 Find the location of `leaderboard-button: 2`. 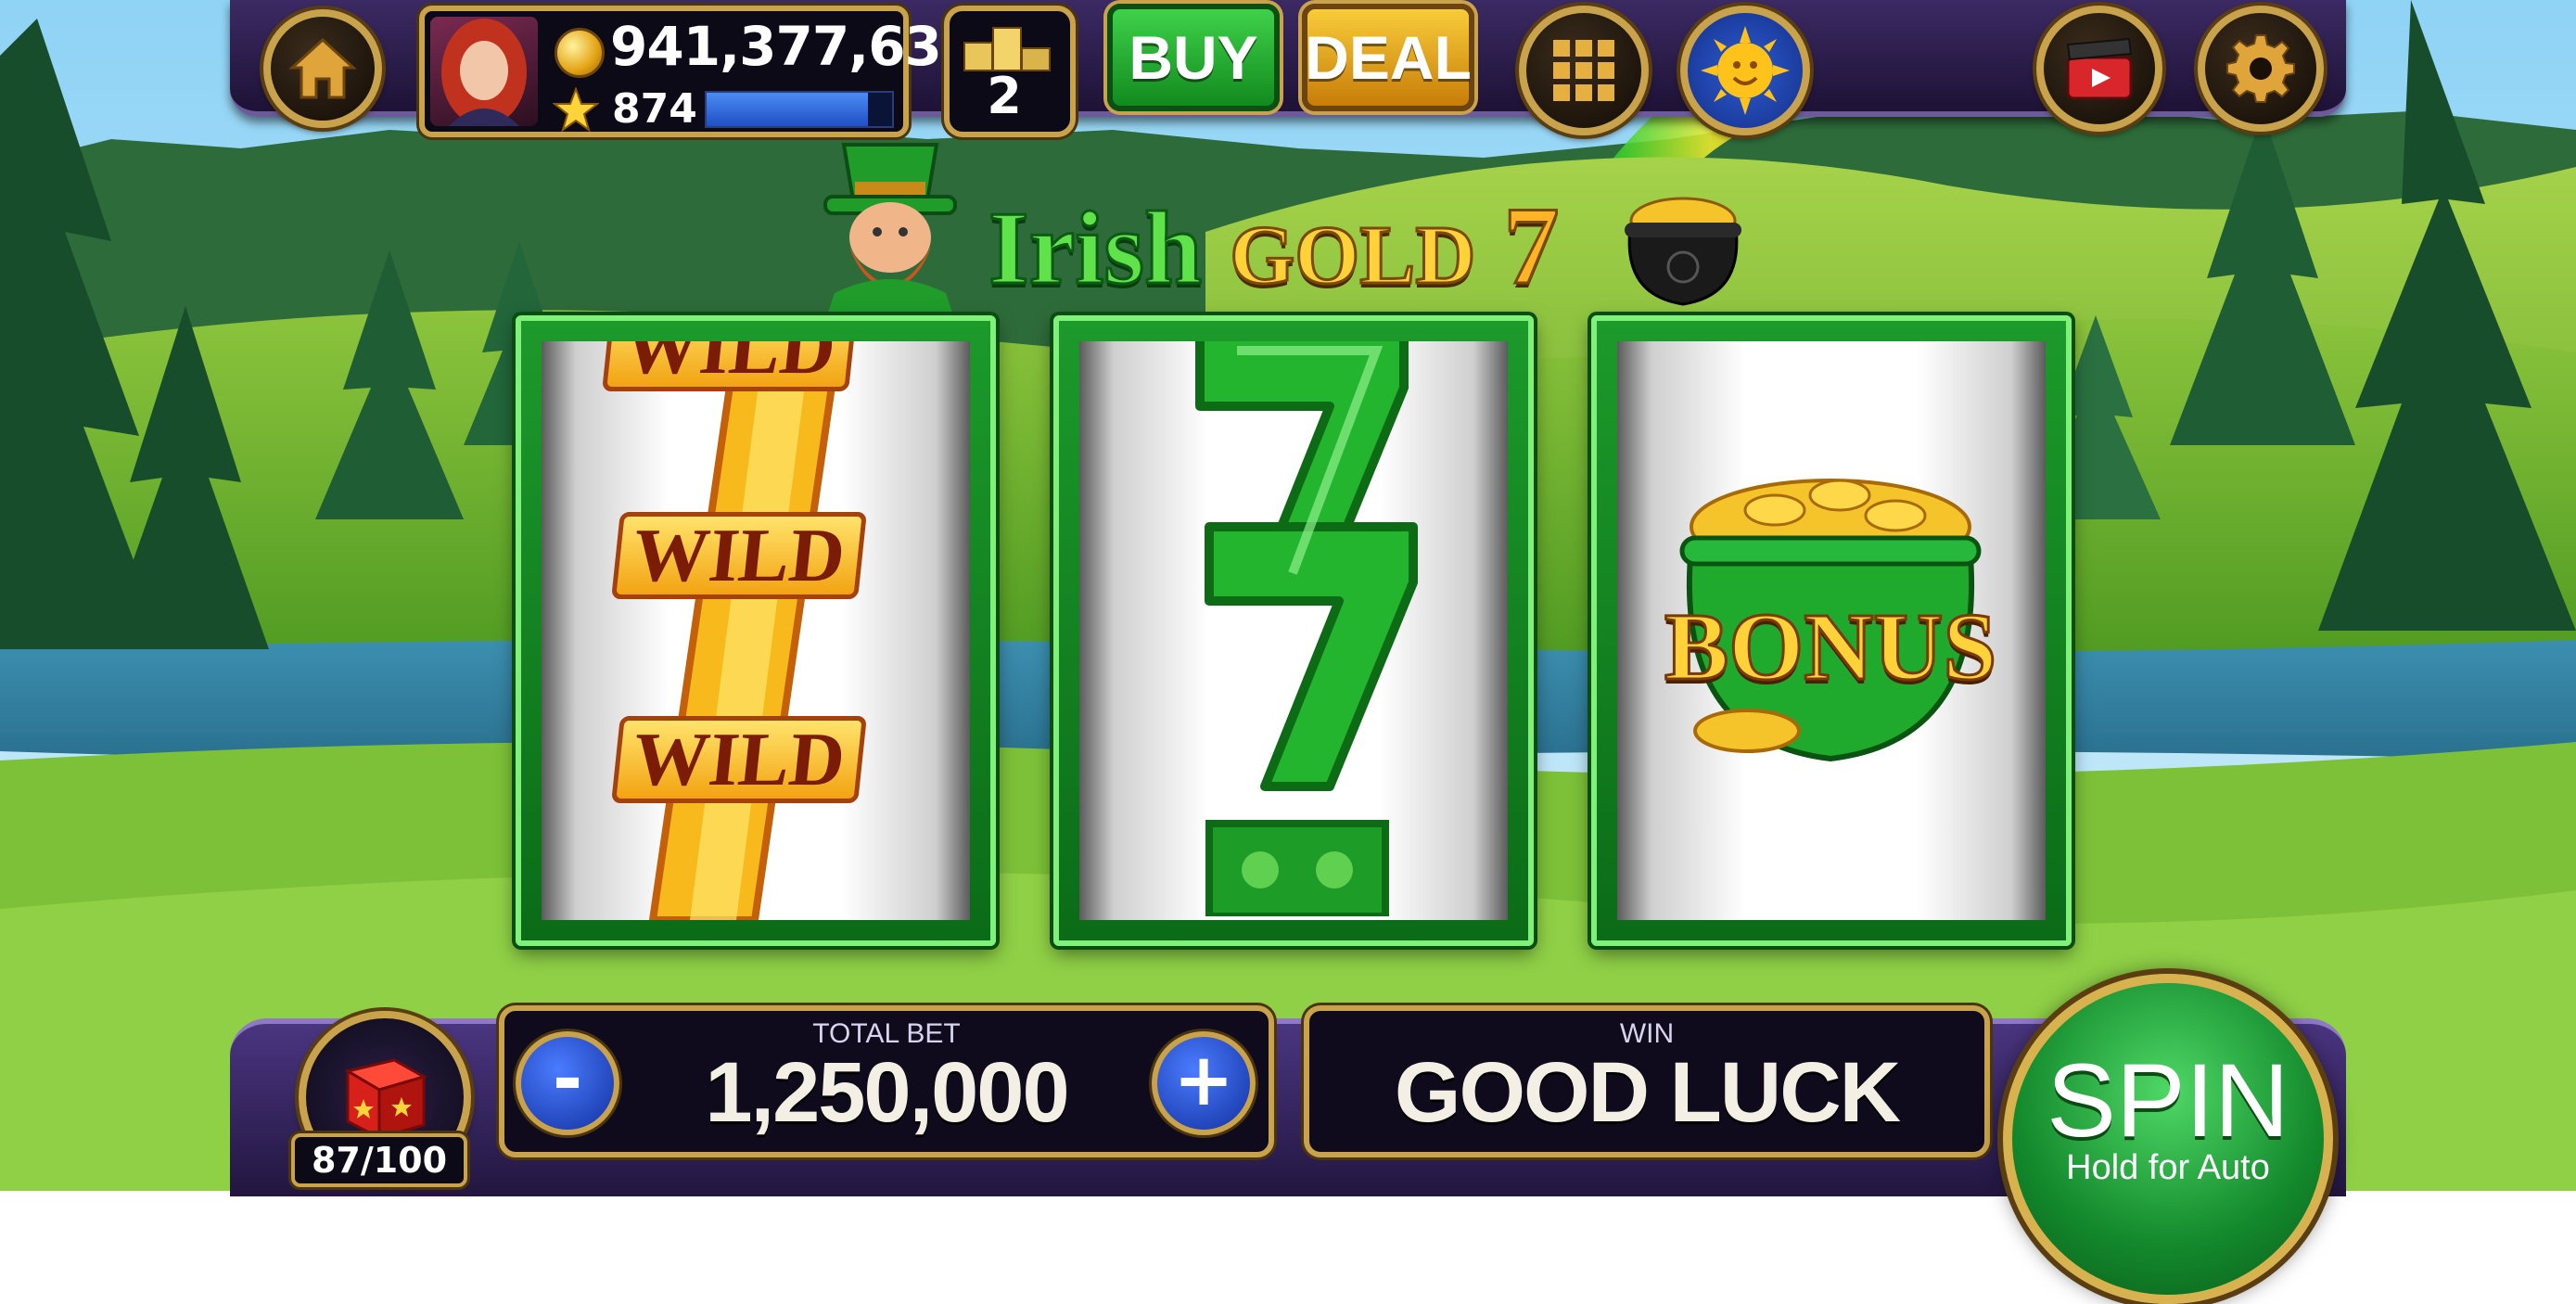

leaderboard-button: 2 is located at coordinates (1010, 71).